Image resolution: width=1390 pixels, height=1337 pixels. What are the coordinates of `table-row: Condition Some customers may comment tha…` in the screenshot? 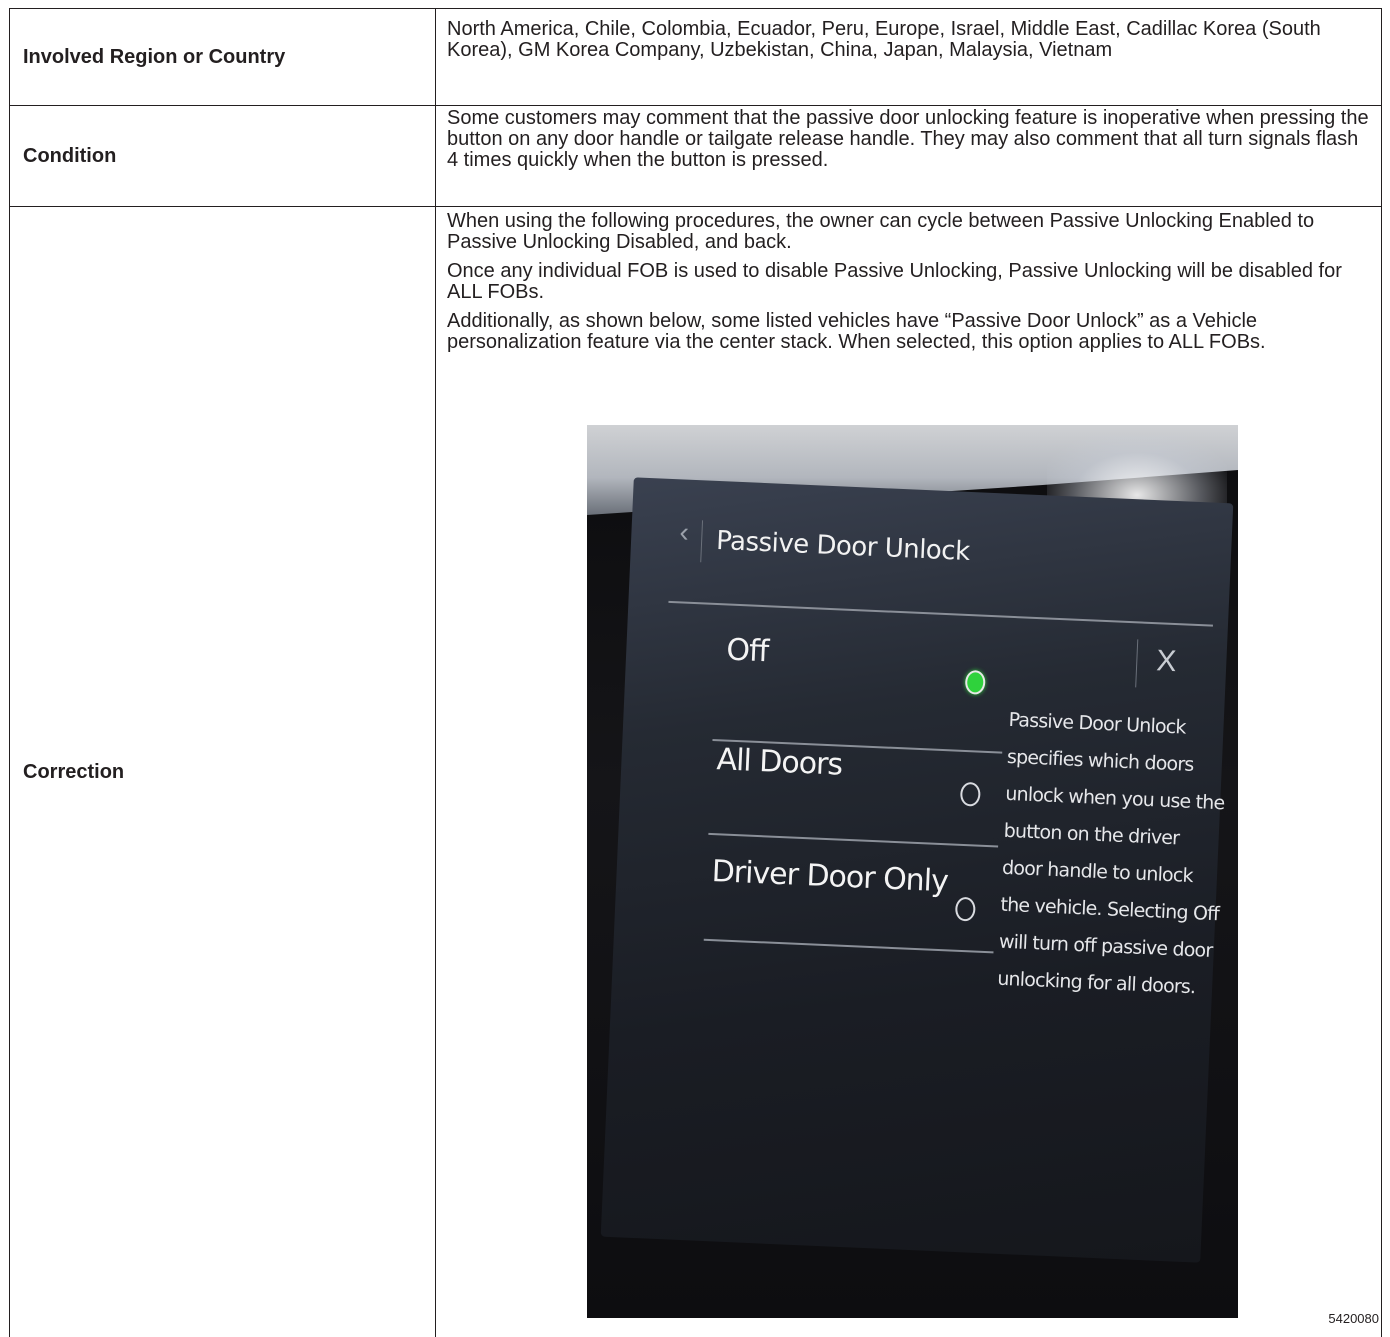 It's located at (696, 156).